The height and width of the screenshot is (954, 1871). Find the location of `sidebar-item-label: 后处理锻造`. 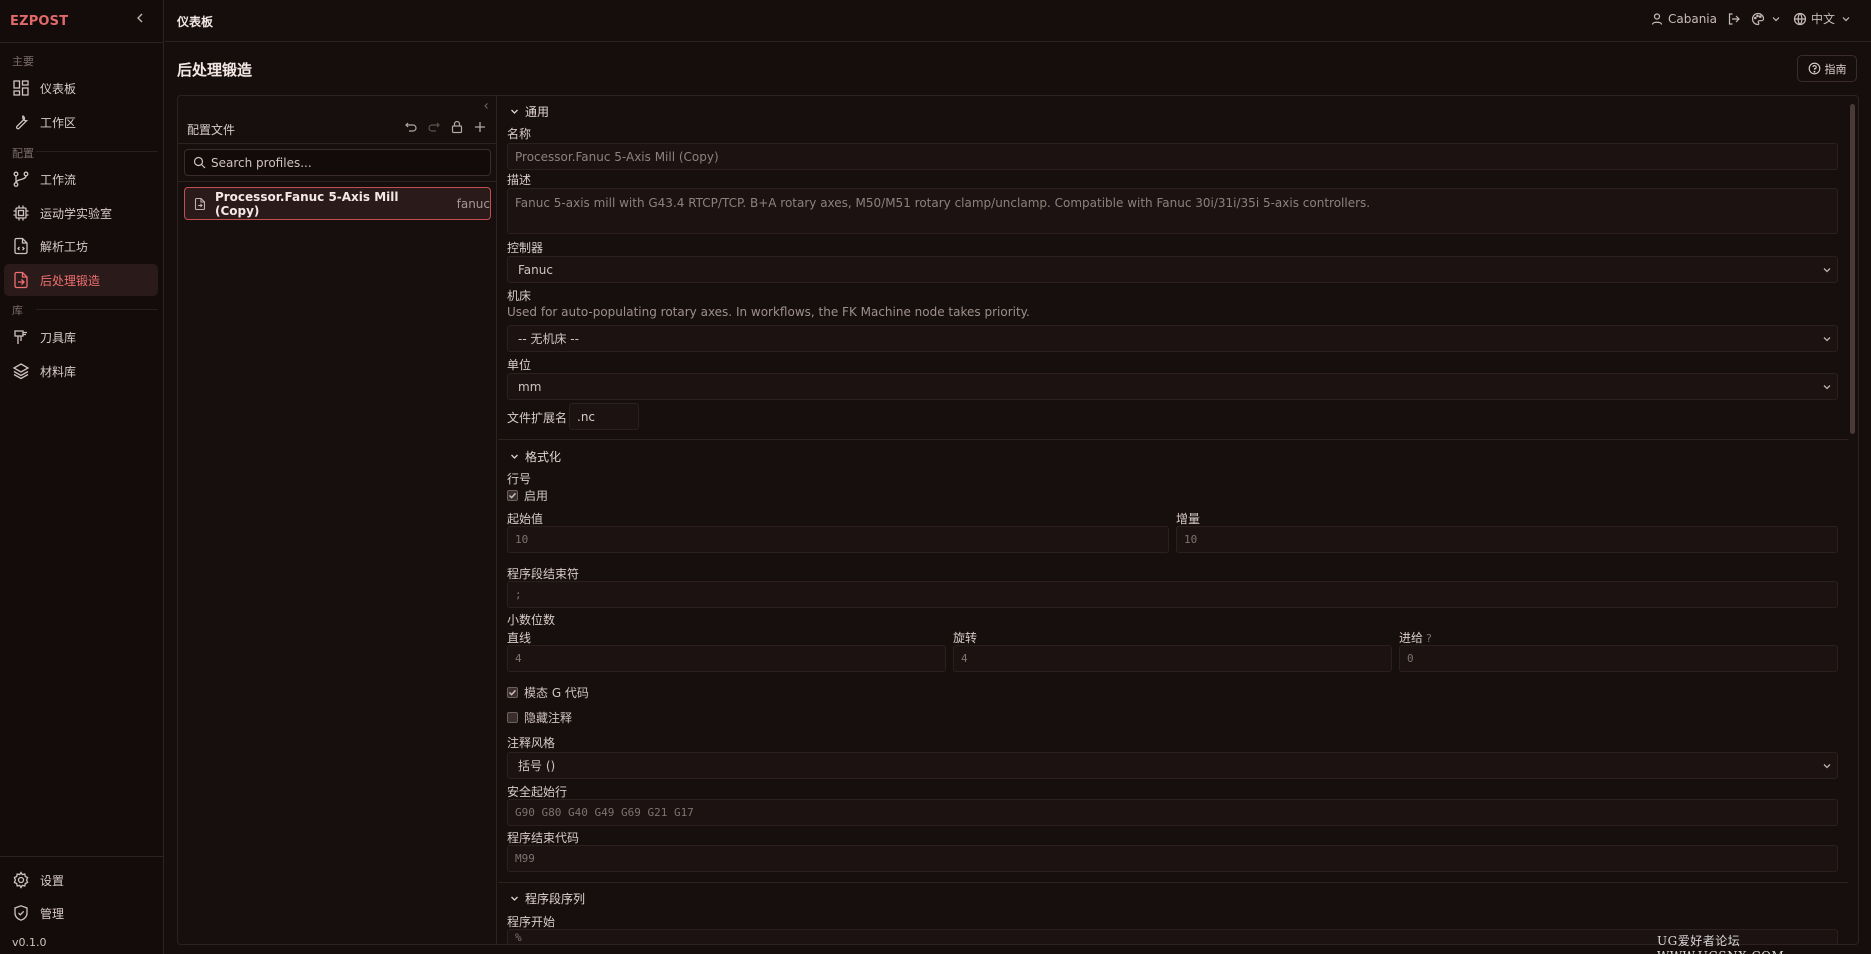

sidebar-item-label: 后处理锻造 is located at coordinates (70, 280).